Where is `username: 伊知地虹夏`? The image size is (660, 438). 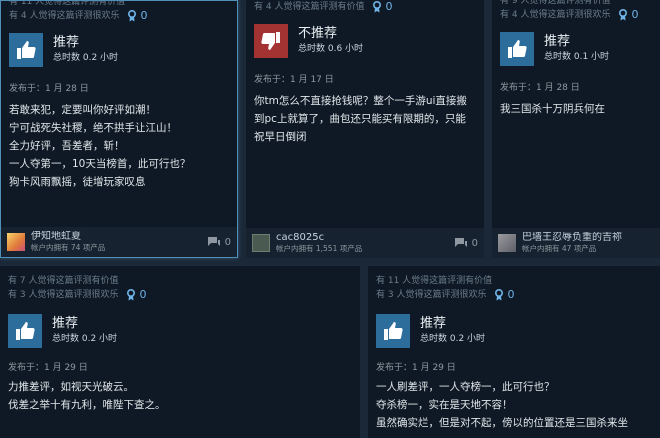 username: 伊知地虹夏 is located at coordinates (119, 237).